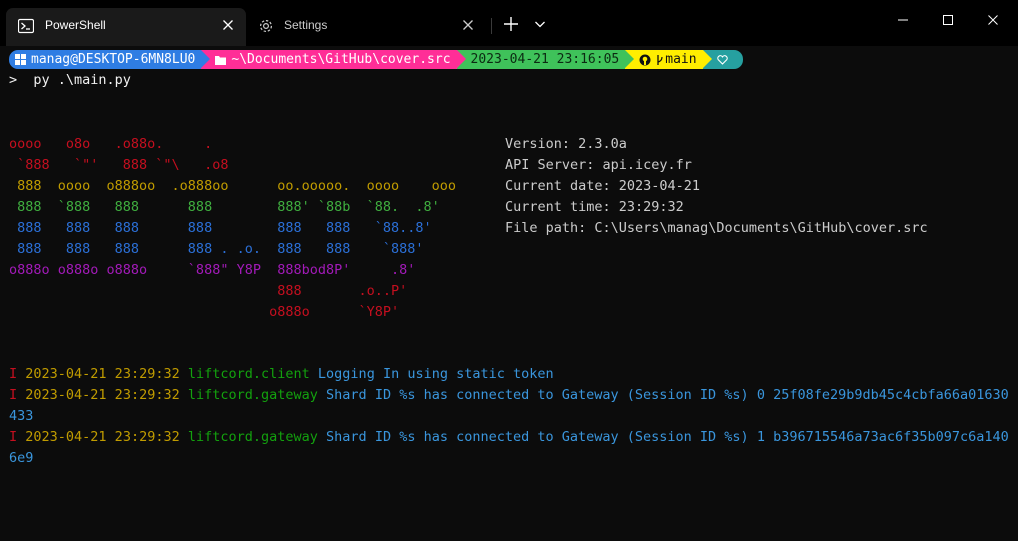  Describe the element at coordinates (540, 24) in the screenshot. I see `chevron-down-icon` at that location.